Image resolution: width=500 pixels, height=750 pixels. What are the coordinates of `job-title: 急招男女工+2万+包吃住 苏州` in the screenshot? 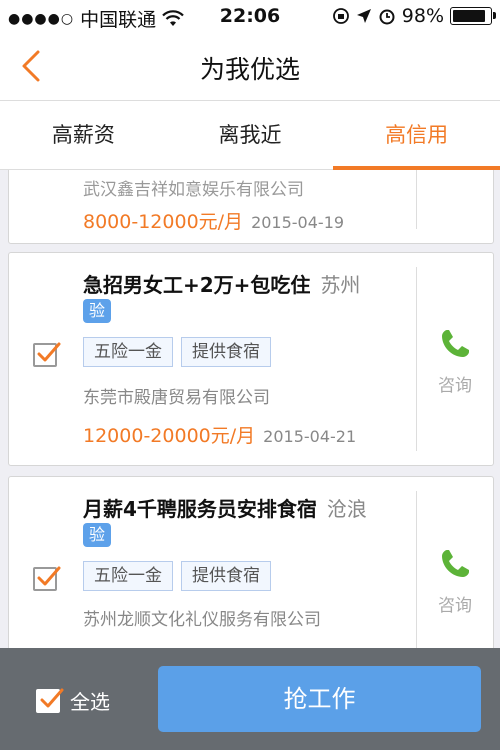 It's located at (221, 283).